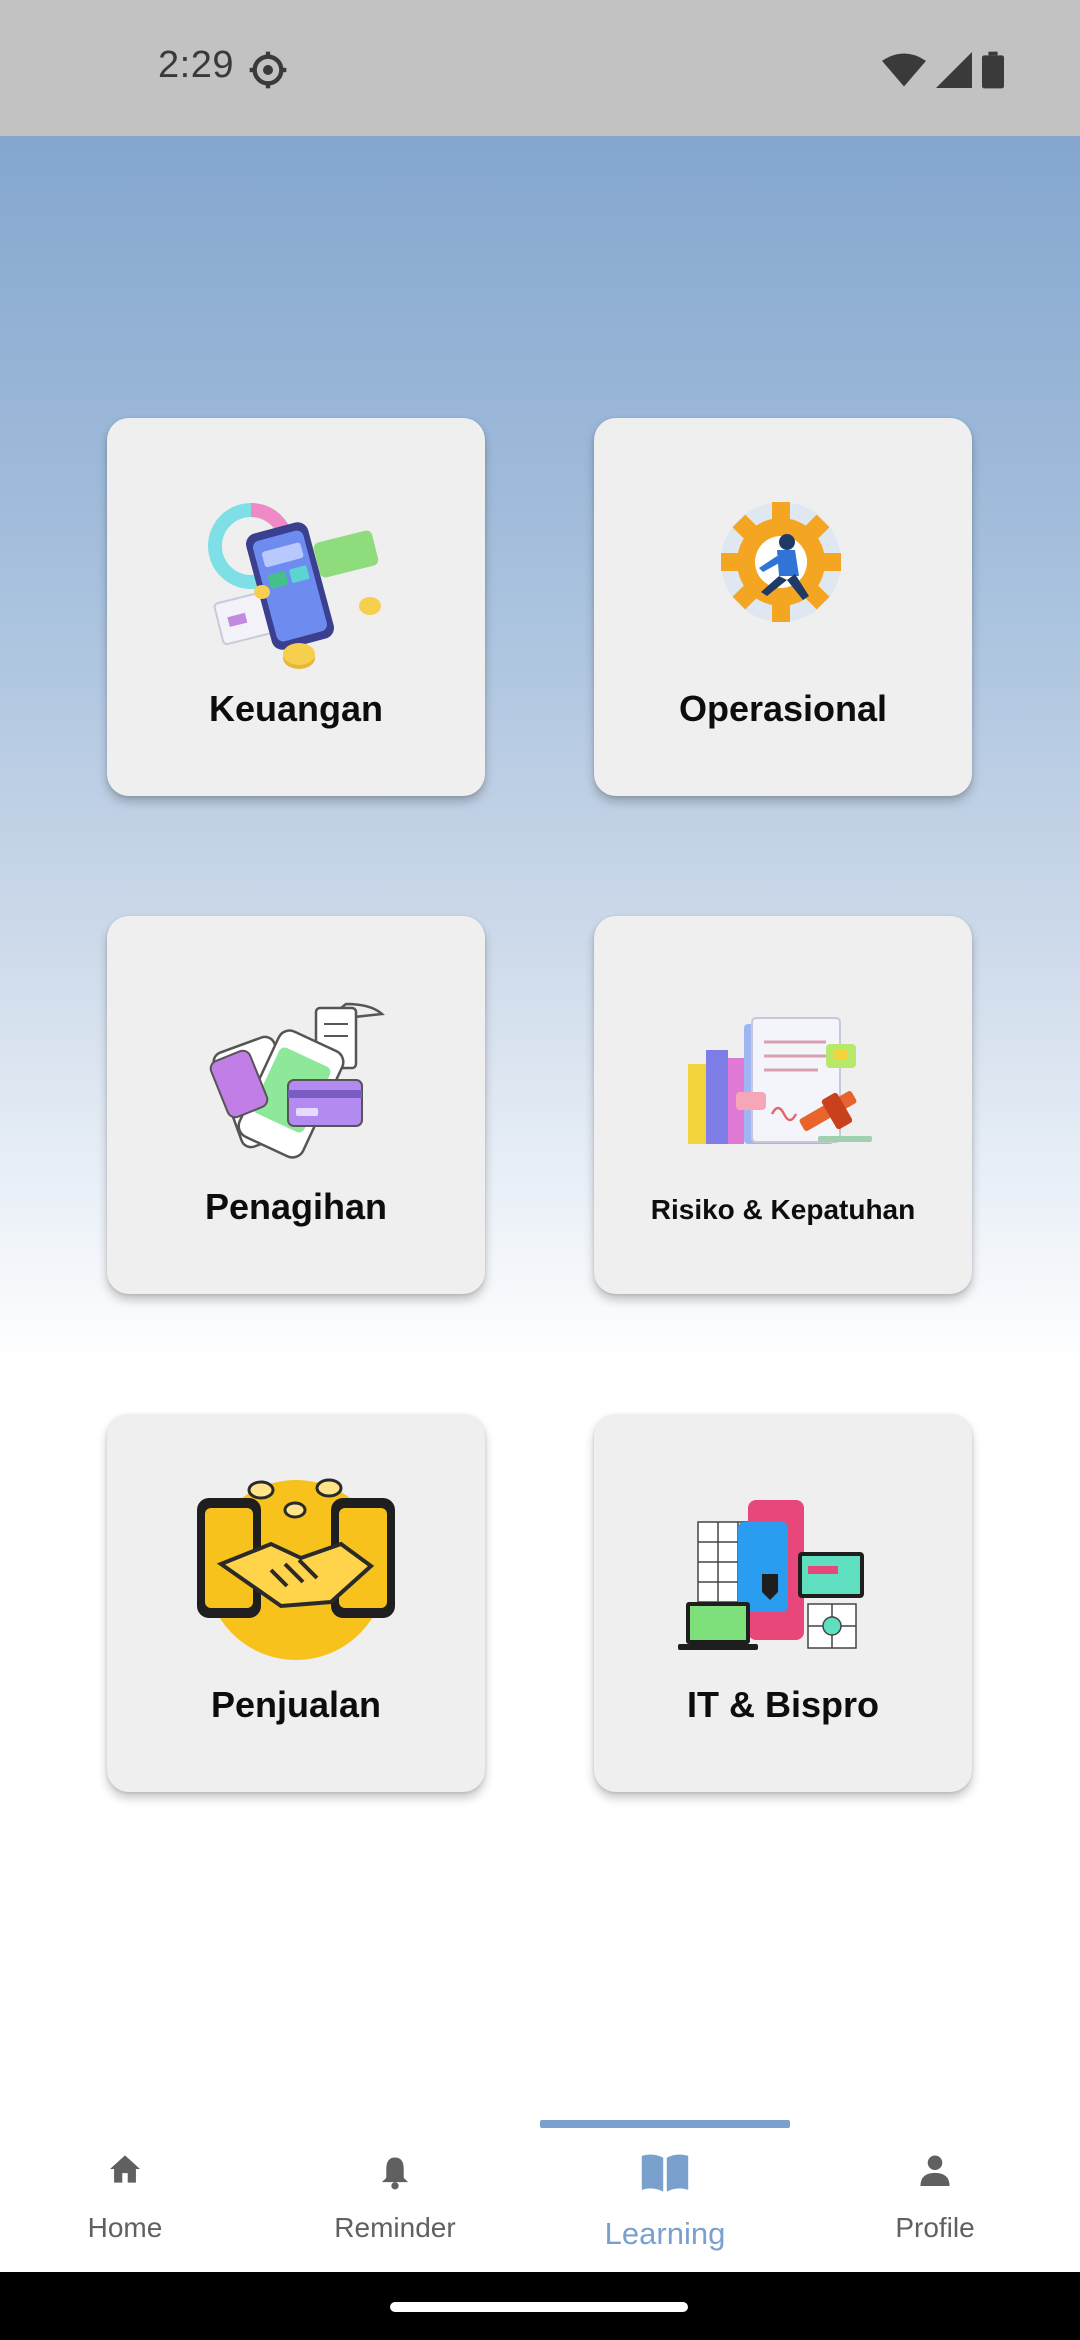  Describe the element at coordinates (296, 708) in the screenshot. I see `category-label: Keuangan` at that location.